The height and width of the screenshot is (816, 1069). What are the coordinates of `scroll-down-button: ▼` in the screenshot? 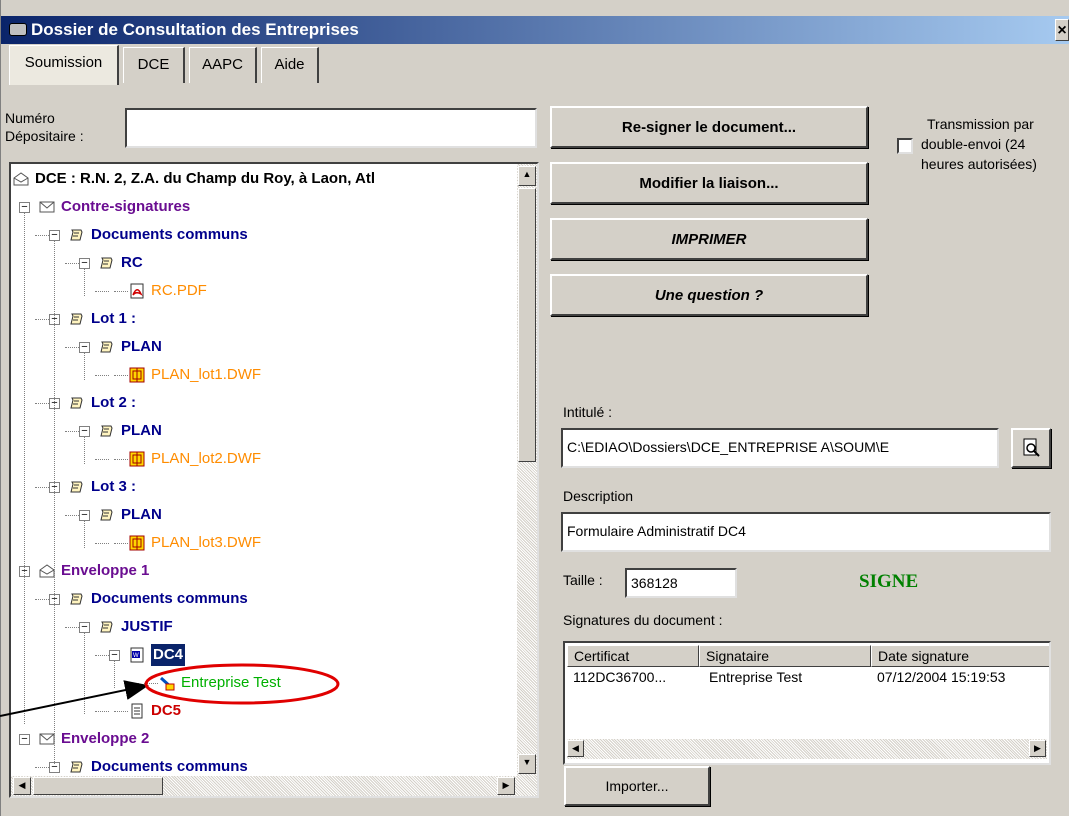 It's located at (527, 764).